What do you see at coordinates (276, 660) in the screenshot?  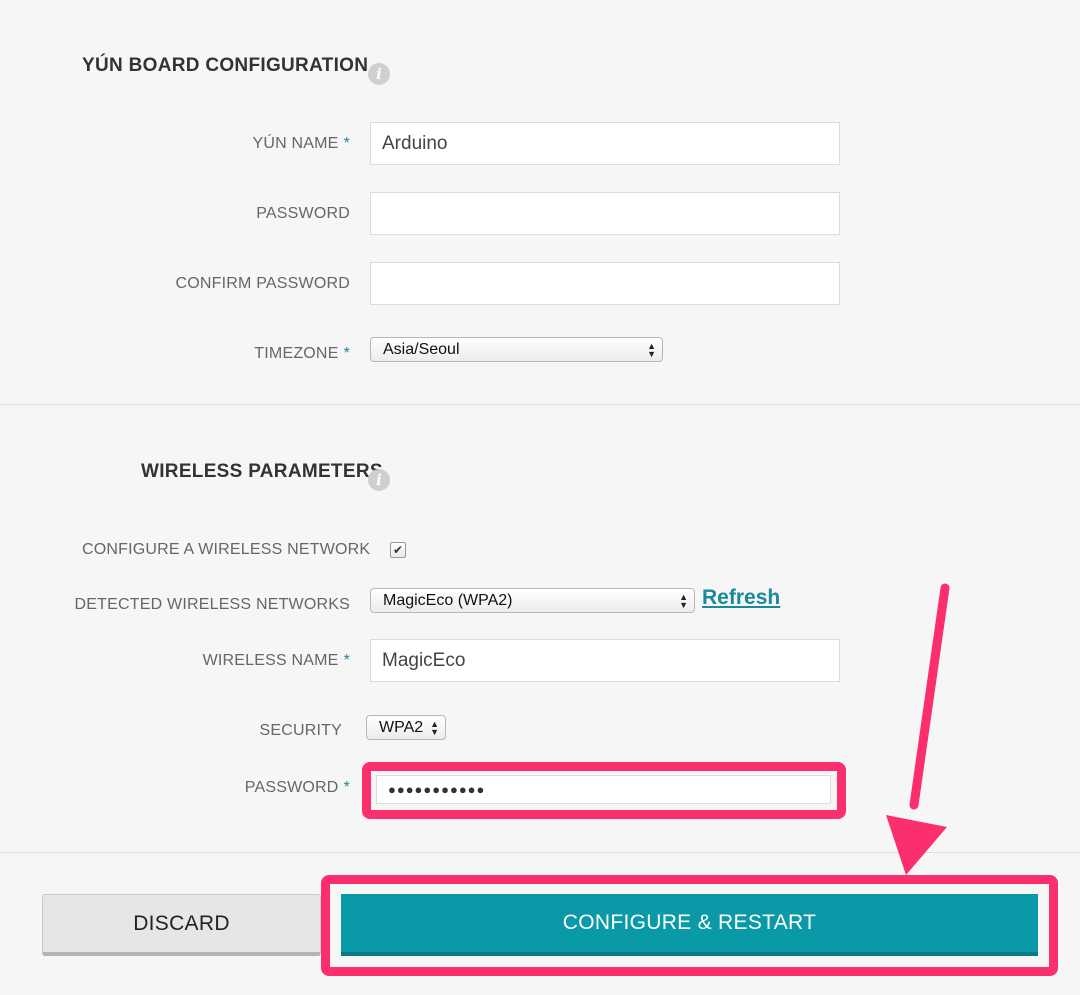 I see `wireless-name-label: WIRELESS NAME *` at bounding box center [276, 660].